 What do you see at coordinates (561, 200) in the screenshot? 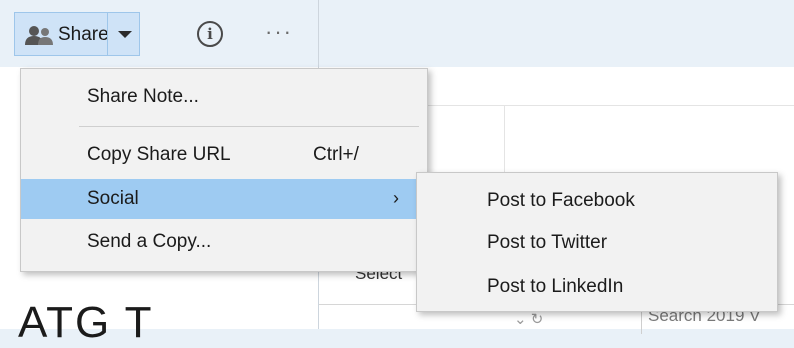
I see `menu-item-label: Post to Facebook` at bounding box center [561, 200].